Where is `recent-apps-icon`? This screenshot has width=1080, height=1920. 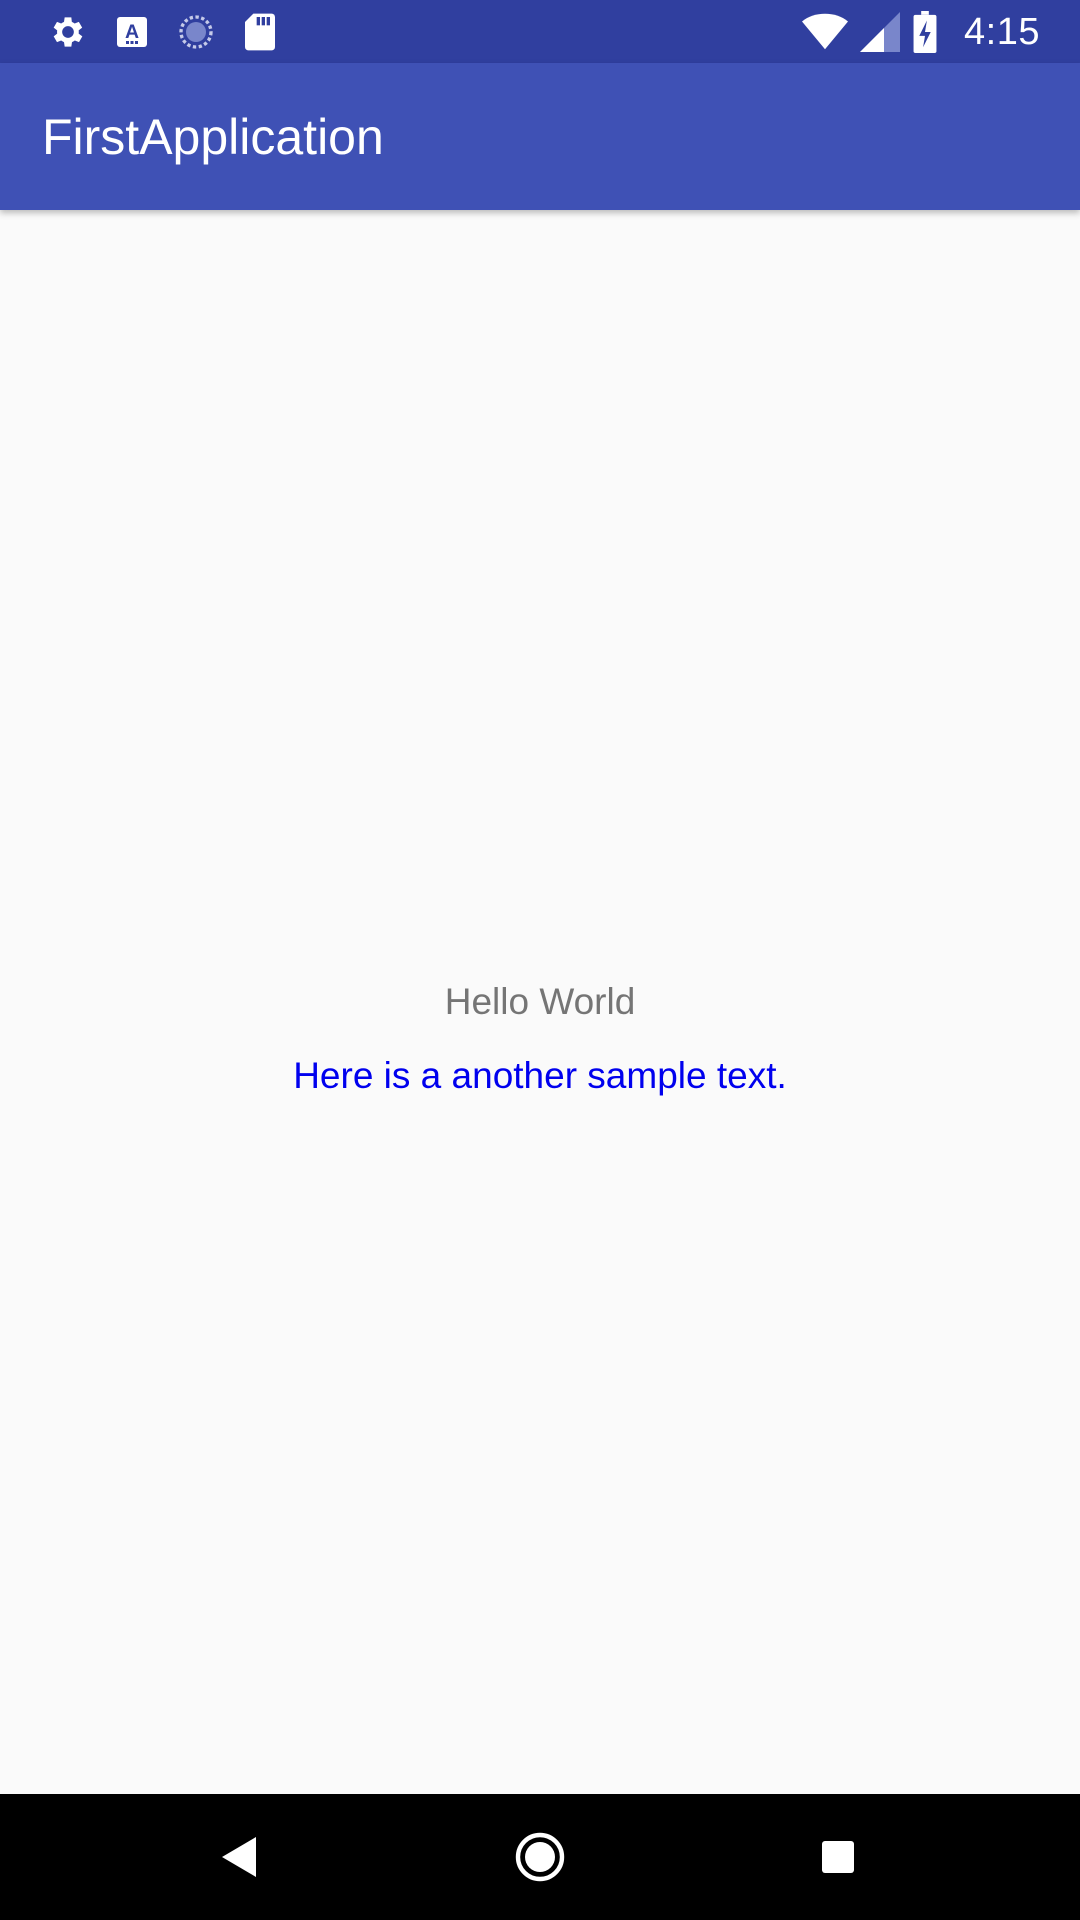
recent-apps-icon is located at coordinates (838, 1857).